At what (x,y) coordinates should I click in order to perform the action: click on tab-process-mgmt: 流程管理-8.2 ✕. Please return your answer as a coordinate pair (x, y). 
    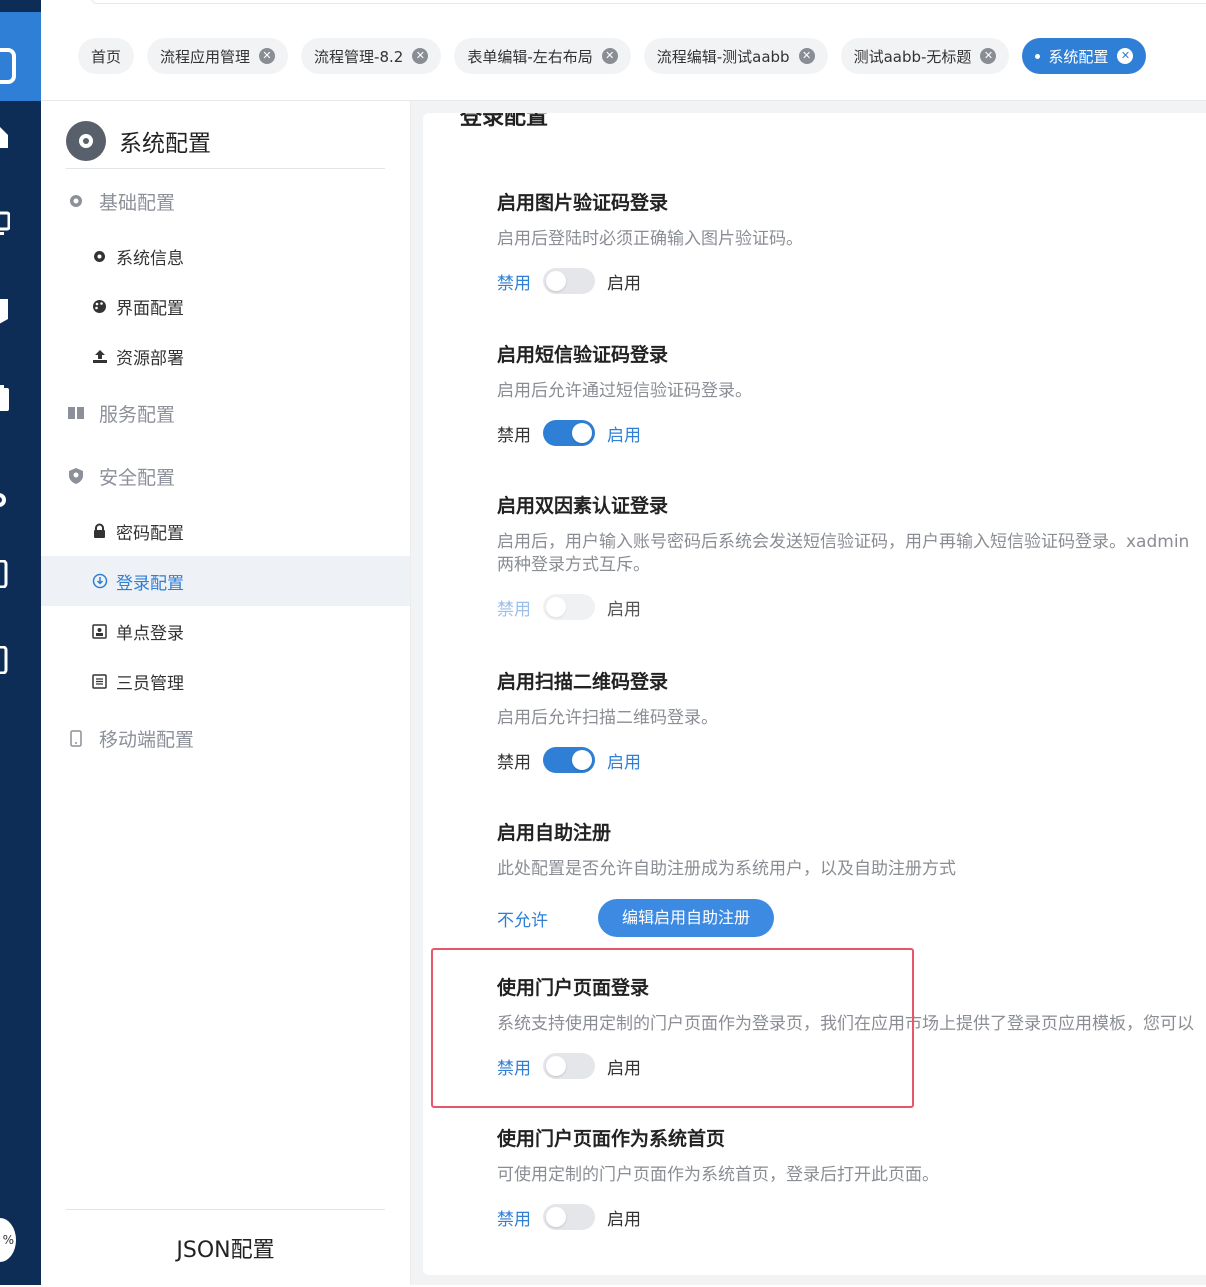
    Looking at the image, I should click on (371, 56).